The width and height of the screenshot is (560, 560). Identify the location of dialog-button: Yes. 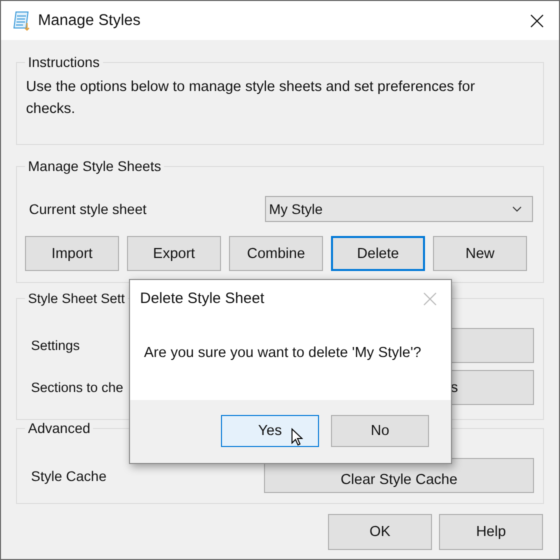
(270, 431).